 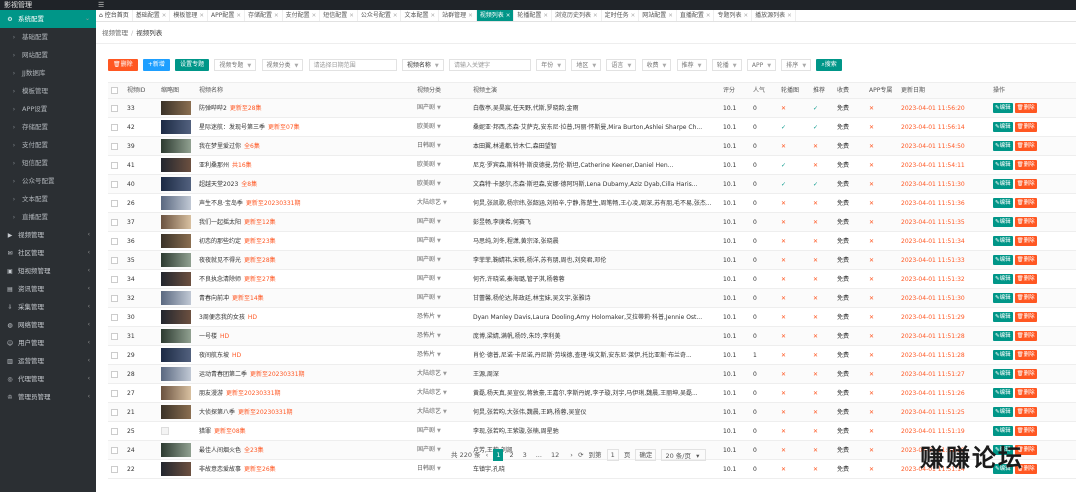 What do you see at coordinates (761, 65) in the screenshot?
I see `app-select: APP ▼` at bounding box center [761, 65].